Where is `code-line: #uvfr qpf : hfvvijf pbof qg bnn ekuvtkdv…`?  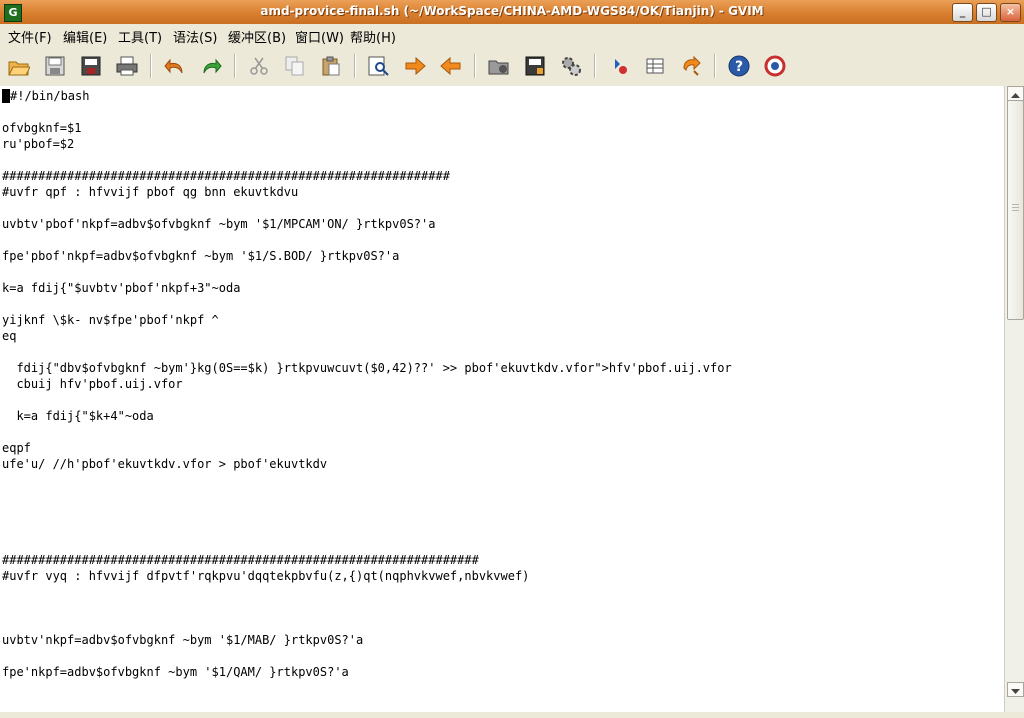 code-line: #uvfr qpf : hfvvijf pbof qg bnn ekuvtkdv… is located at coordinates (150, 192).